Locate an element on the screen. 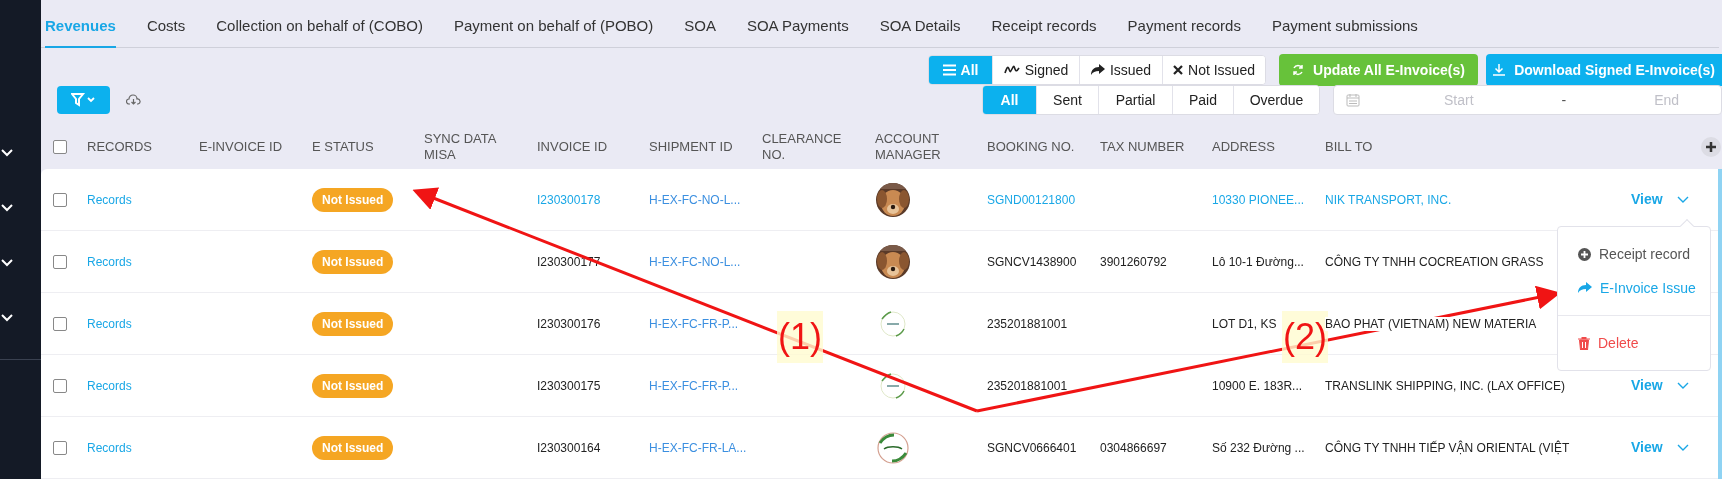 The image size is (1722, 479). close-icon is located at coordinates (1178, 70).